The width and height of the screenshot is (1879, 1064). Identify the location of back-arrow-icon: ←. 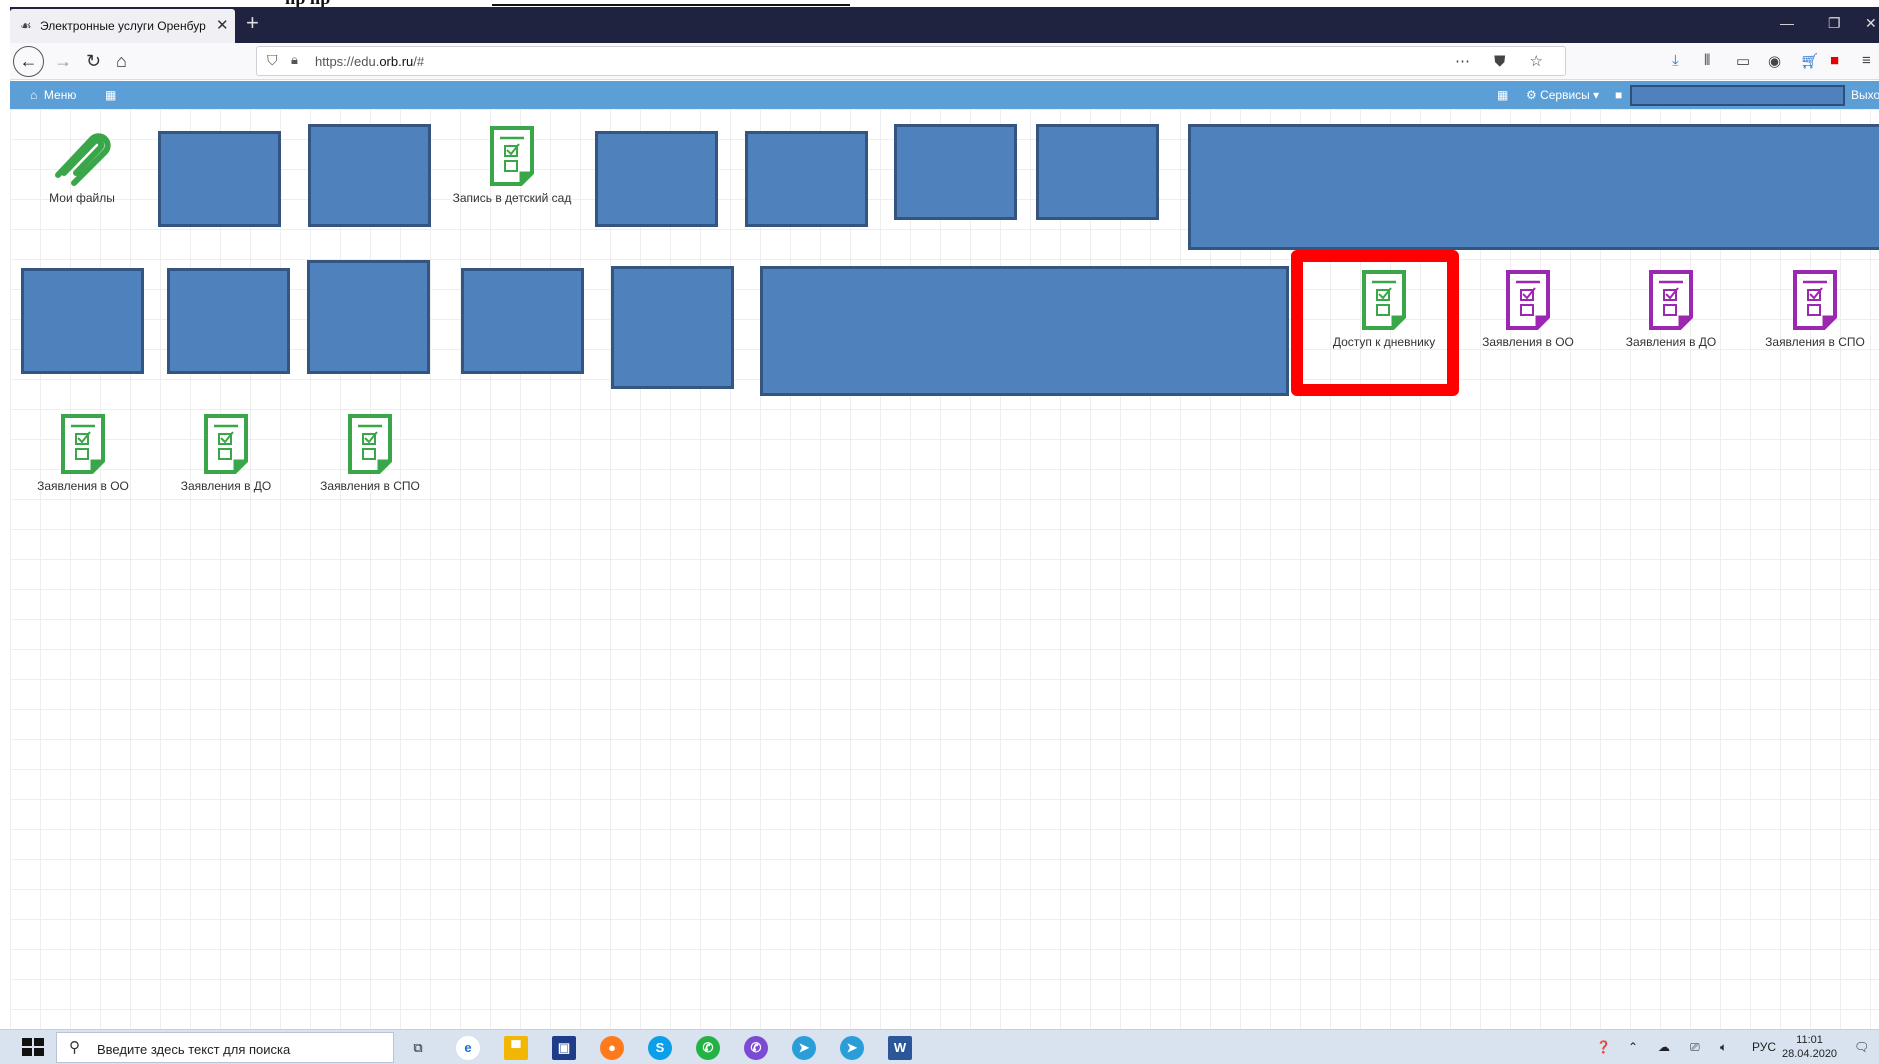
(28, 61).